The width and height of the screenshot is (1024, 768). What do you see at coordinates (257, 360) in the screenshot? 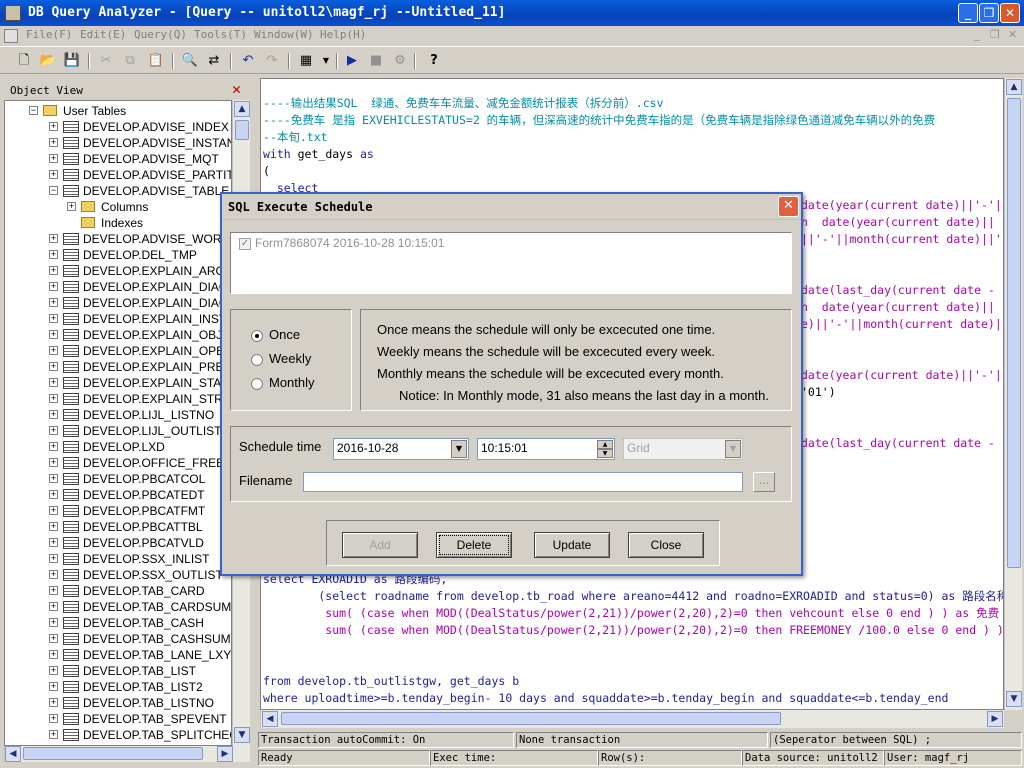
I see `radio-weekly` at bounding box center [257, 360].